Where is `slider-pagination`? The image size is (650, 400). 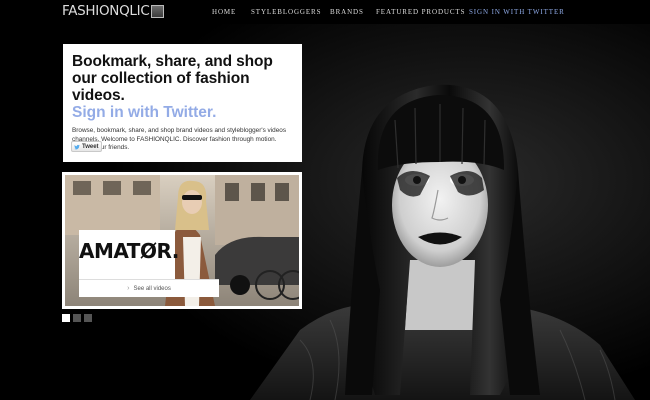
slider-pagination is located at coordinates (78, 318).